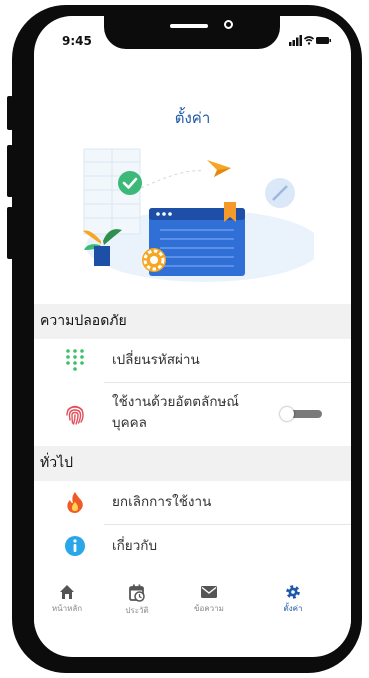 This screenshot has width=369, height=678. What do you see at coordinates (301, 414) in the screenshot?
I see `biometric-toggle` at bounding box center [301, 414].